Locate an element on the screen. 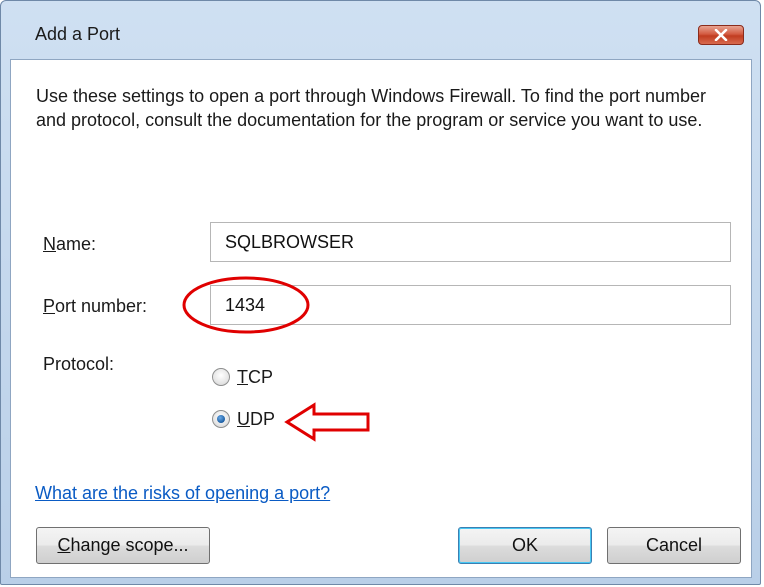 Image resolution: width=764 pixels, height=587 pixels. close-icon is located at coordinates (721, 35).